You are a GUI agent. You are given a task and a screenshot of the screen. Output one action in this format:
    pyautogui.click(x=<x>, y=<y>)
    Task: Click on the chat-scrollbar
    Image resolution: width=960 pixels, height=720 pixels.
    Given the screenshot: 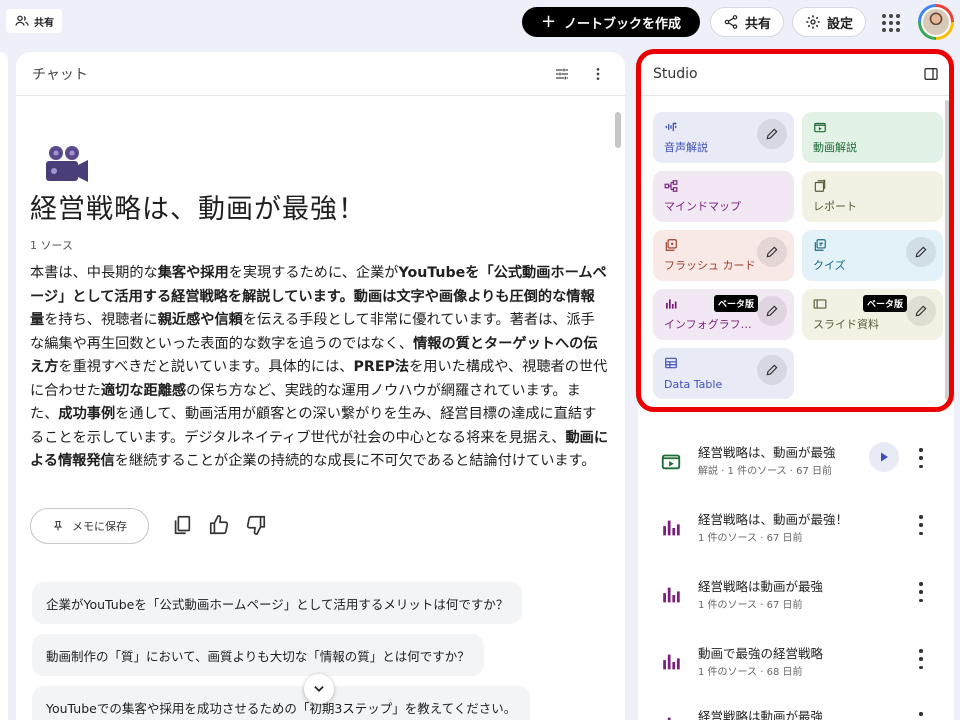 What is the action you would take?
    pyautogui.click(x=618, y=130)
    